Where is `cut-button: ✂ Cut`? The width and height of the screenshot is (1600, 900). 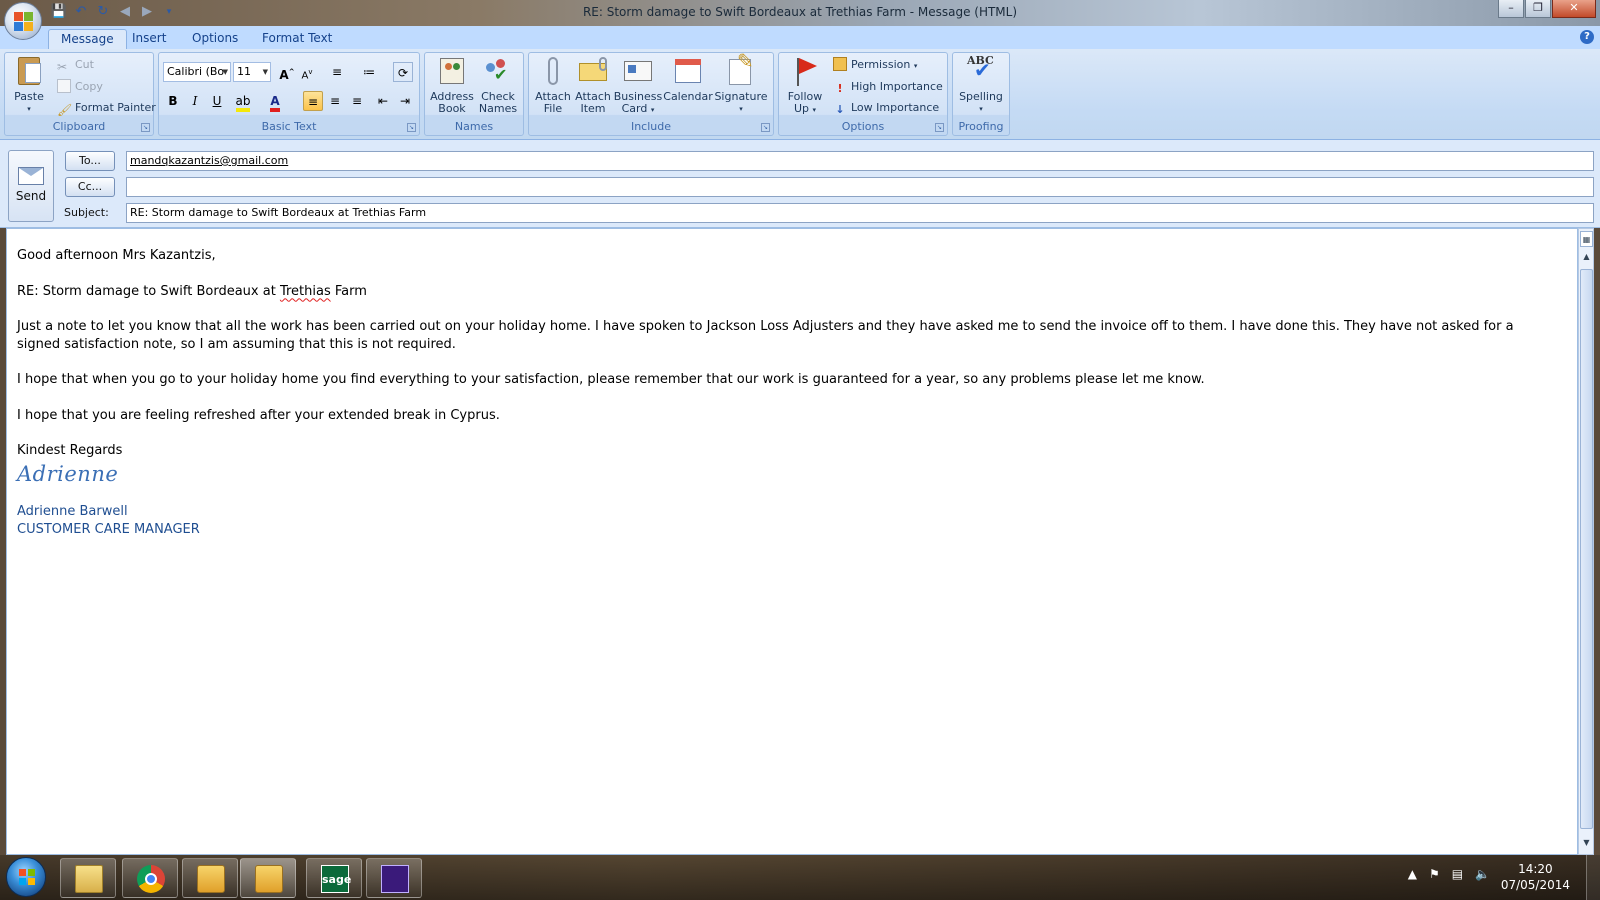
cut-button: ✂ Cut is located at coordinates (75, 65).